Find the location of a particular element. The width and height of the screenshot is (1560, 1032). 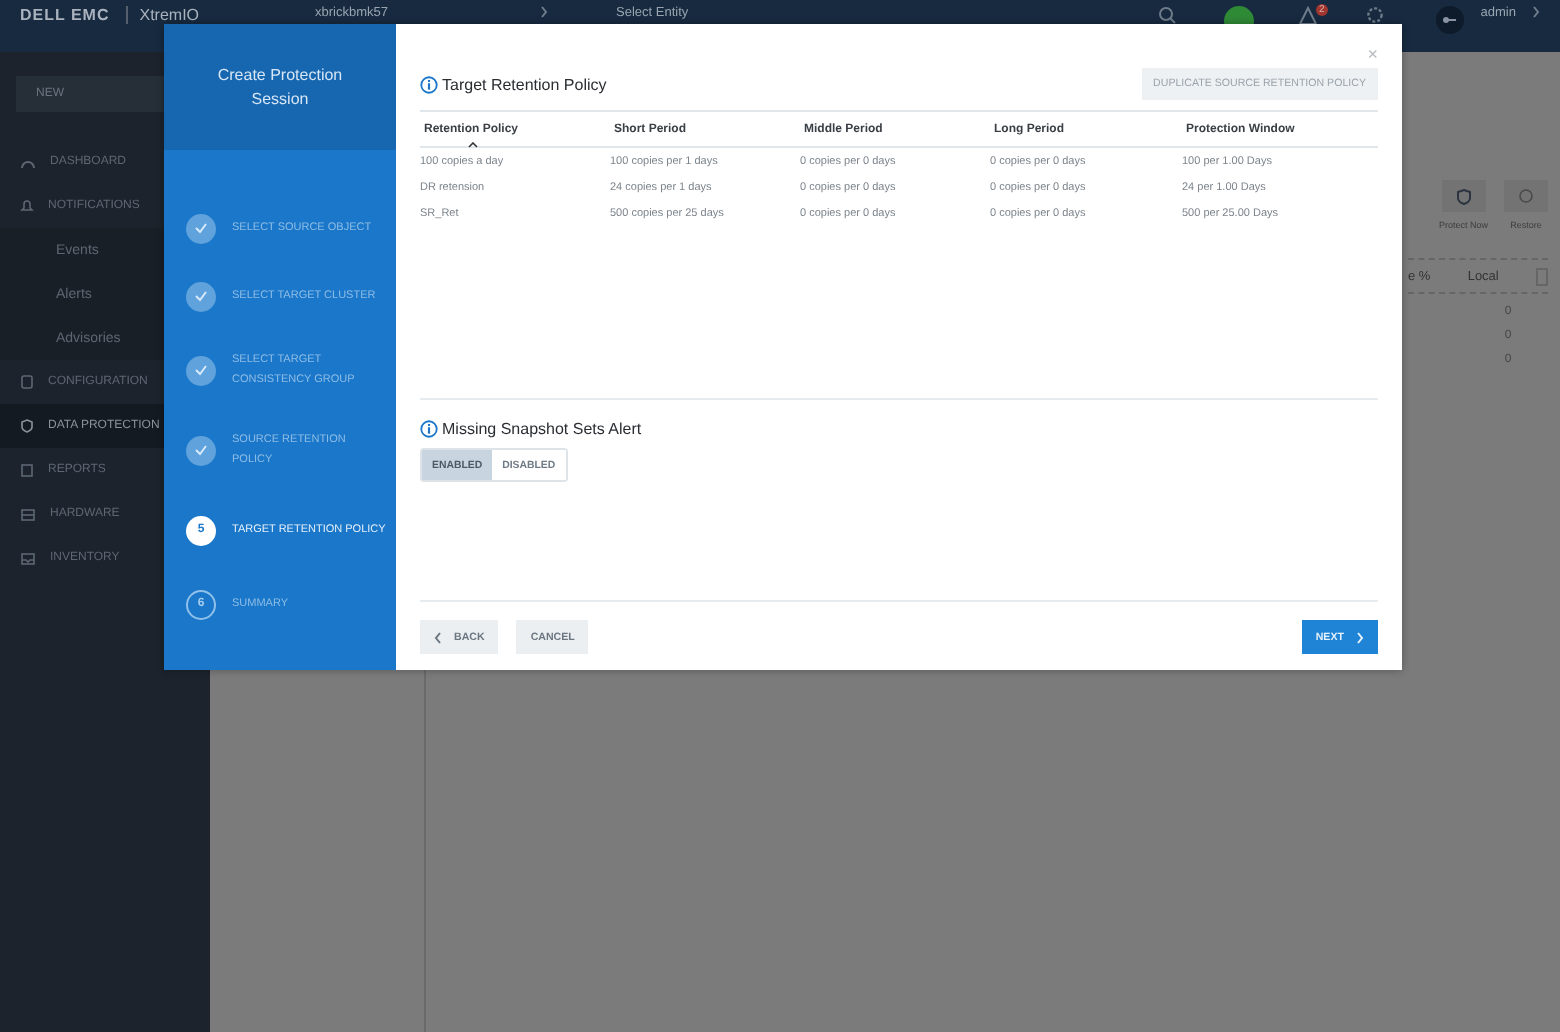

clipboard-icon is located at coordinates (27, 470).